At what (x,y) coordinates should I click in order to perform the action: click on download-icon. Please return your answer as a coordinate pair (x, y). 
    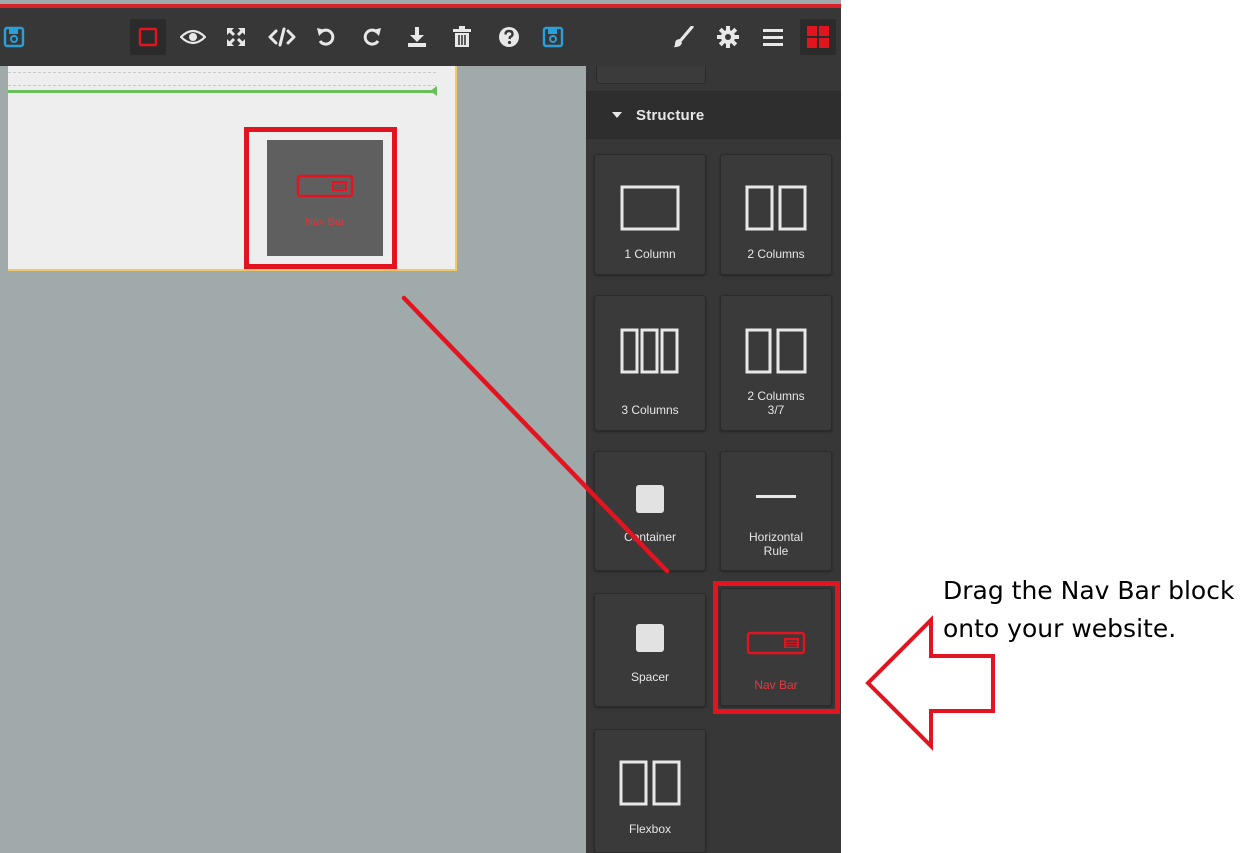
    Looking at the image, I should click on (417, 37).